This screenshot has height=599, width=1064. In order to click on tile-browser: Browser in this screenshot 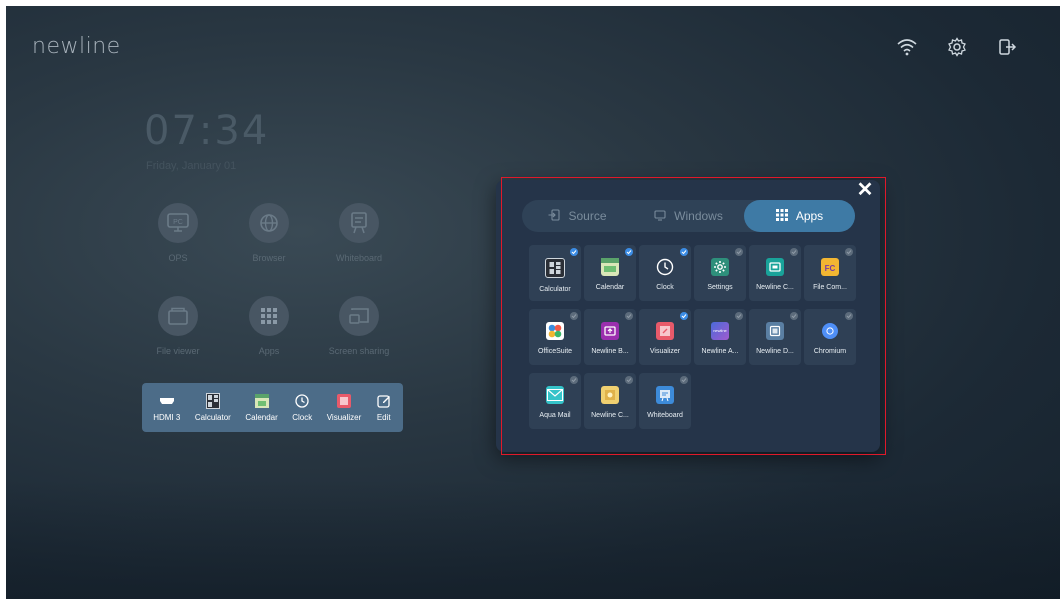, I will do `click(269, 233)`.